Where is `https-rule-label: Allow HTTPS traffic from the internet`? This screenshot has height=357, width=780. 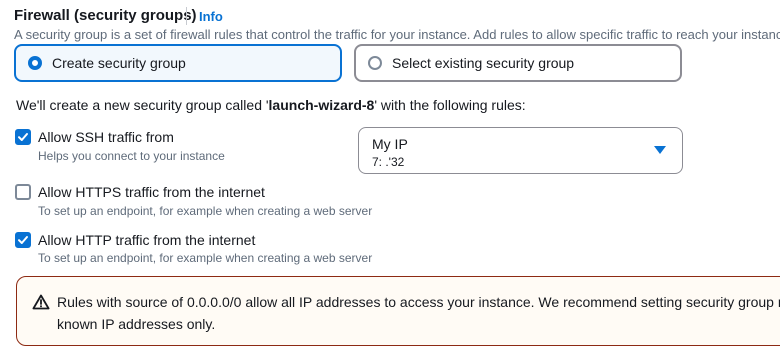 https-rule-label: Allow HTTPS traffic from the internet is located at coordinates (151, 192).